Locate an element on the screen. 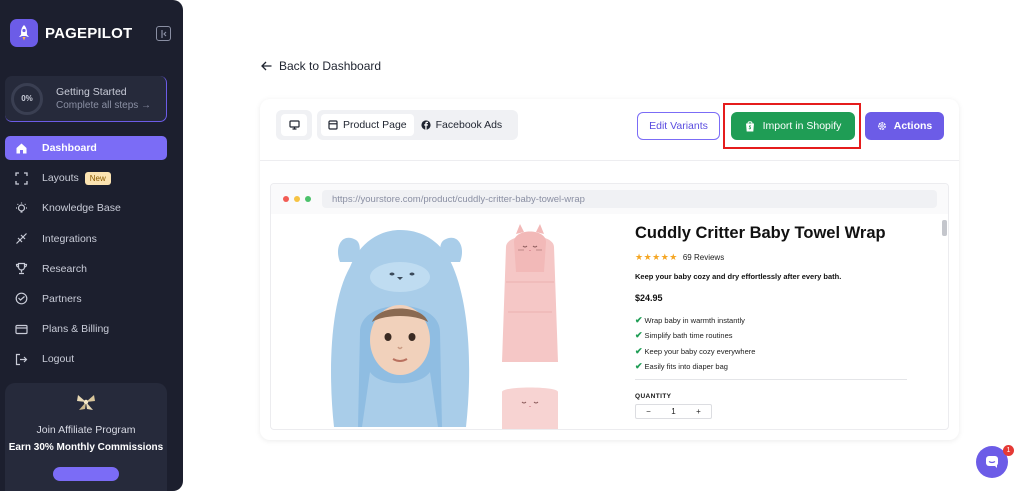  page-layout-icon is located at coordinates (333, 125).